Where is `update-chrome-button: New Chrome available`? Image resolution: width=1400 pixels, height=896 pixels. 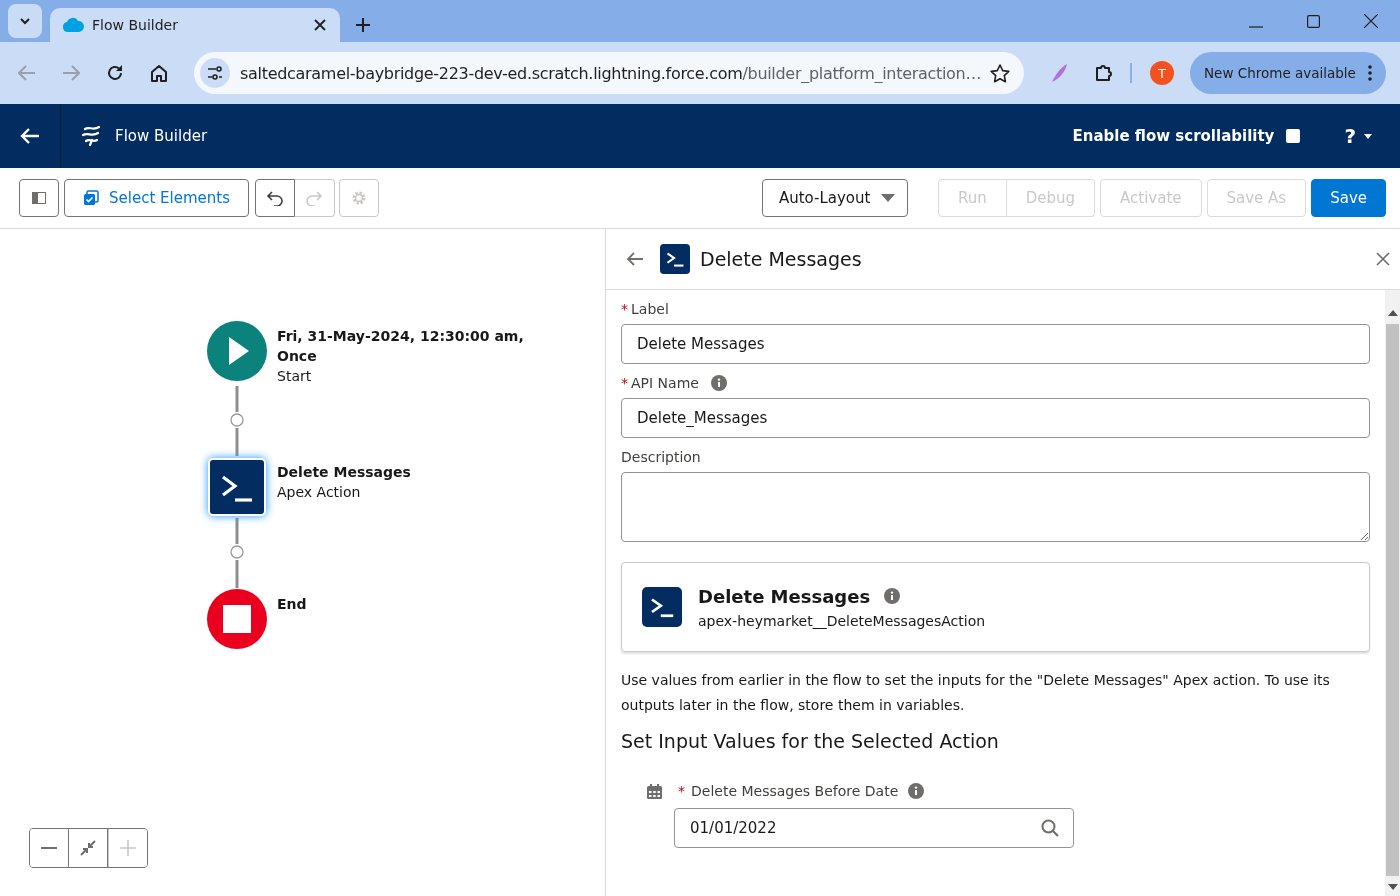 update-chrome-button: New Chrome available is located at coordinates (1288, 73).